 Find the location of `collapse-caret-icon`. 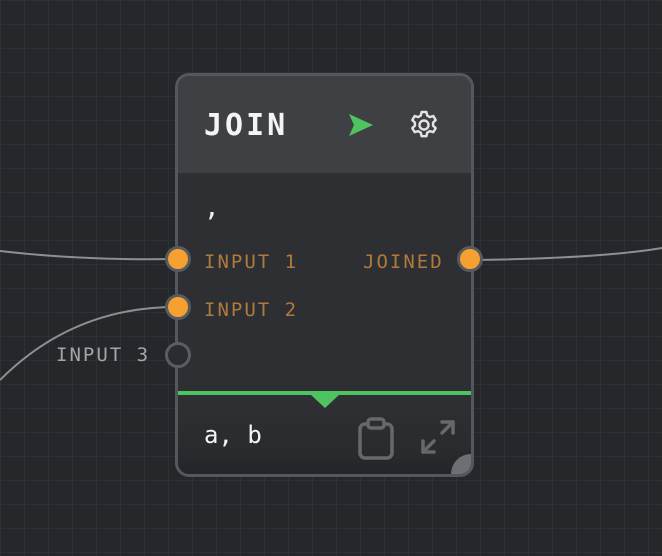

collapse-caret-icon is located at coordinates (325, 401).